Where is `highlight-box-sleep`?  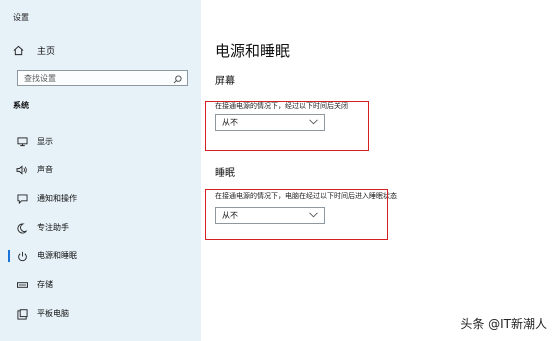 highlight-box-sleep is located at coordinates (296, 214).